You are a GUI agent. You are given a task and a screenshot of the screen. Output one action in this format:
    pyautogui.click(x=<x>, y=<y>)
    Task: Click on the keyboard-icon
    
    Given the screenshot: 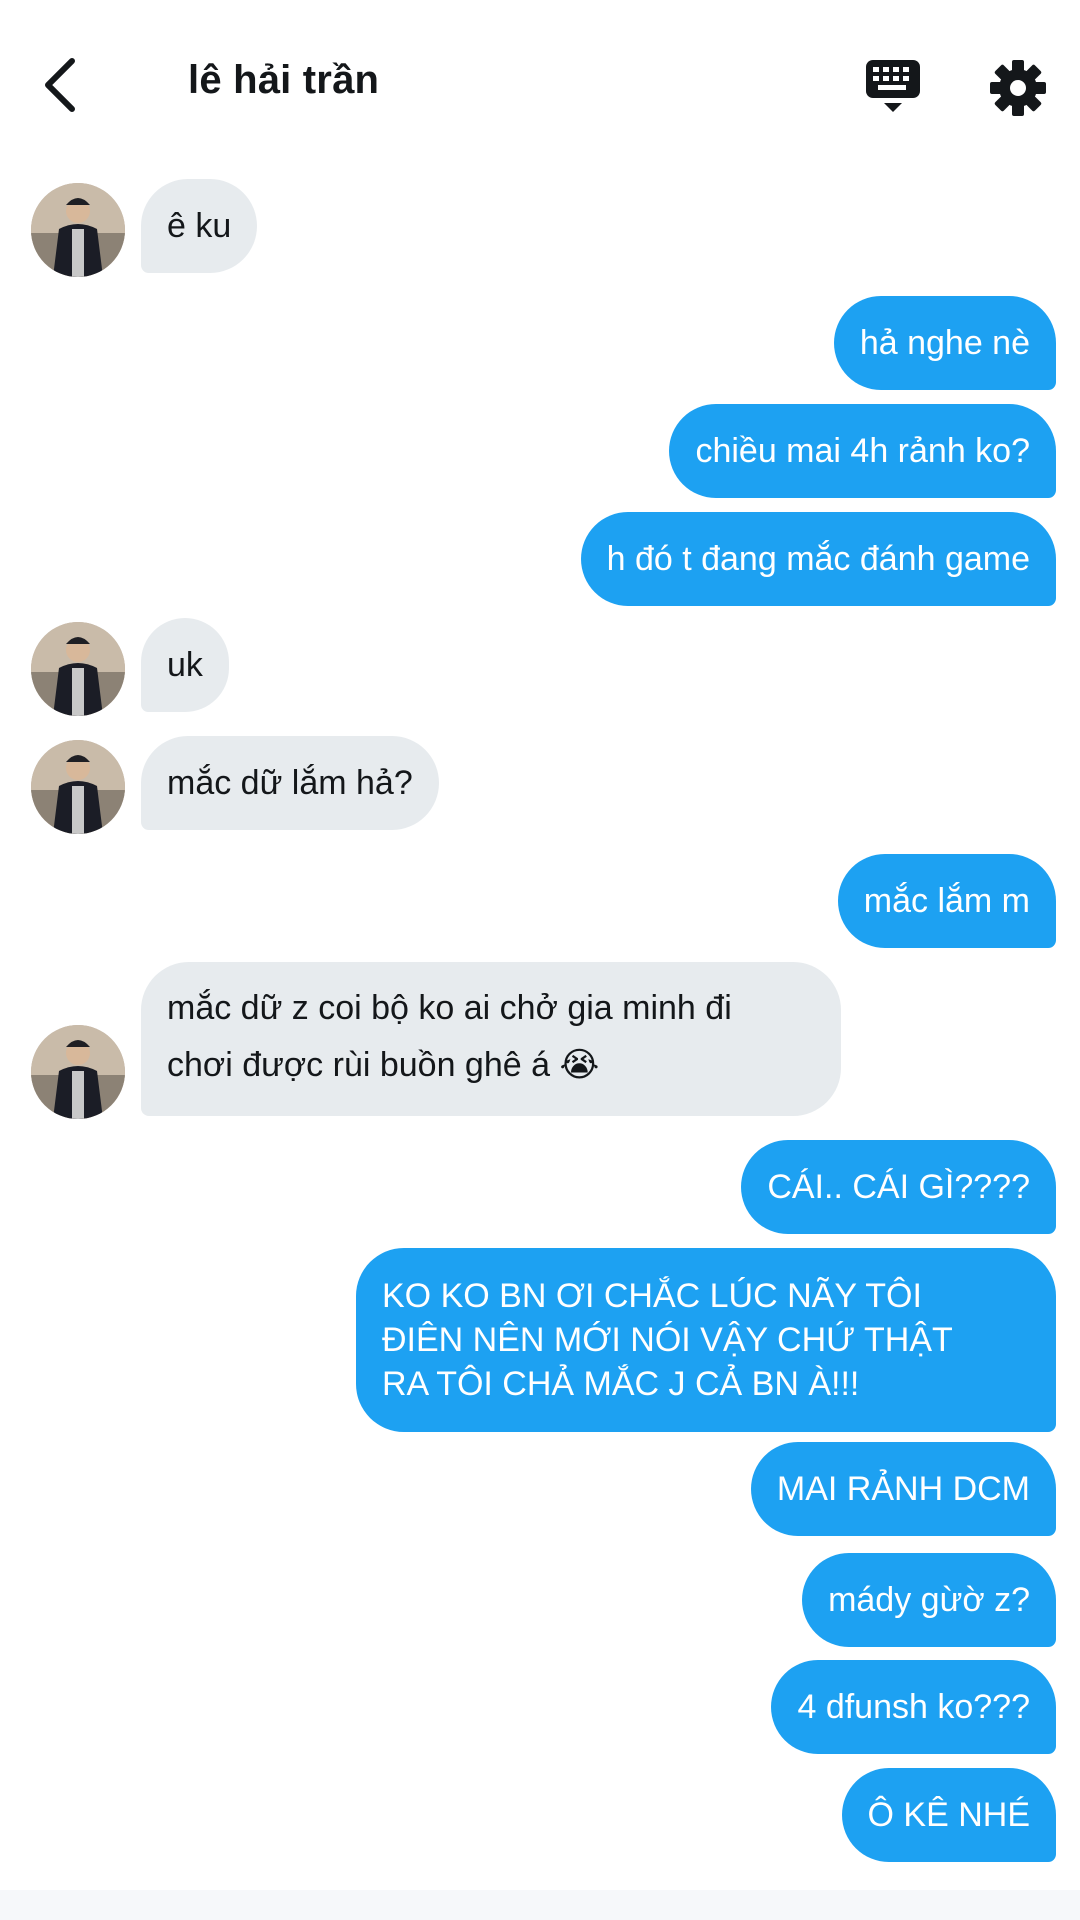 What is the action you would take?
    pyautogui.click(x=893, y=86)
    